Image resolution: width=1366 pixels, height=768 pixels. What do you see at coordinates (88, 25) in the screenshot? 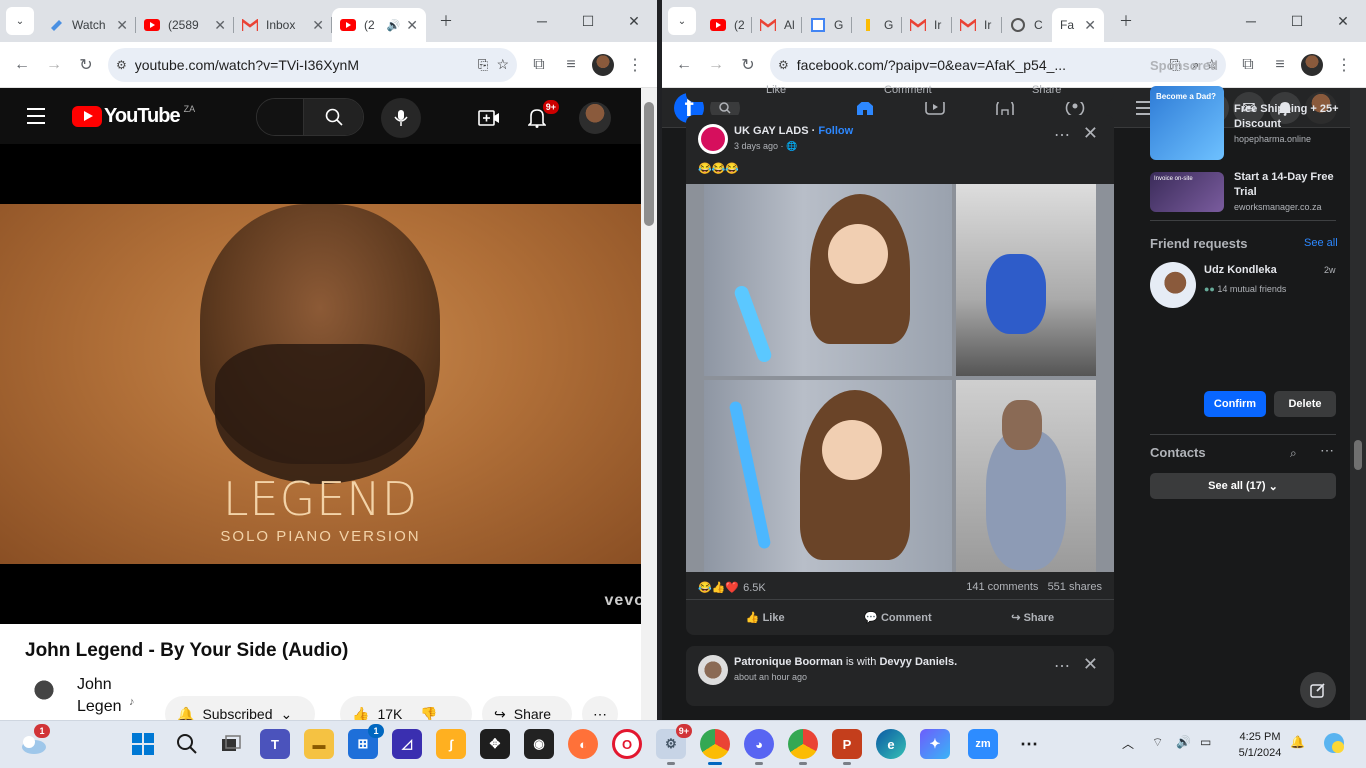
I see `tab-watch: Watch ✕` at bounding box center [88, 25].